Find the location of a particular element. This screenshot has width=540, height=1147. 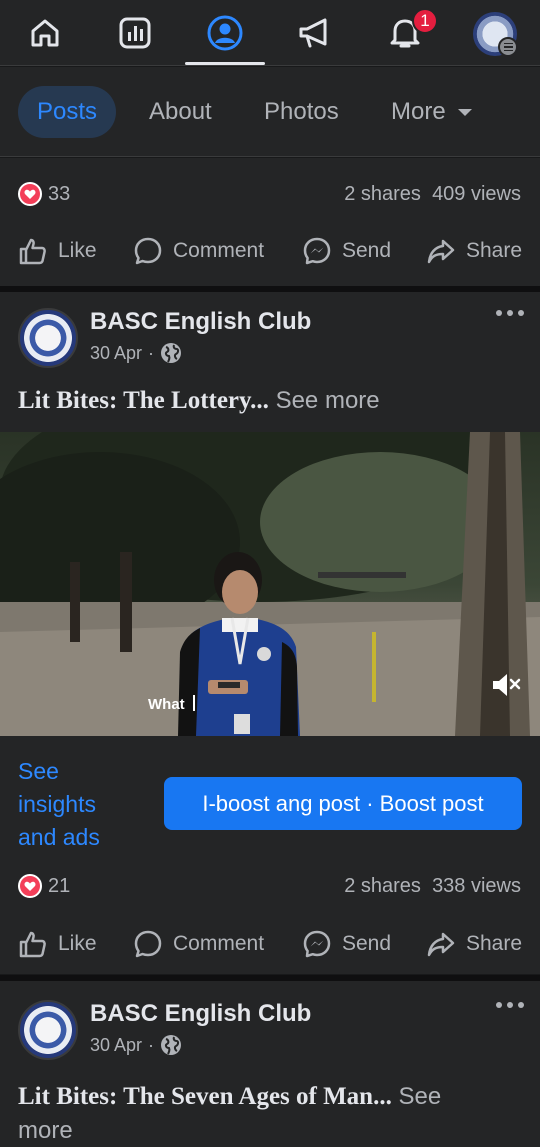

video-caption: What is located at coordinates (171, 704).